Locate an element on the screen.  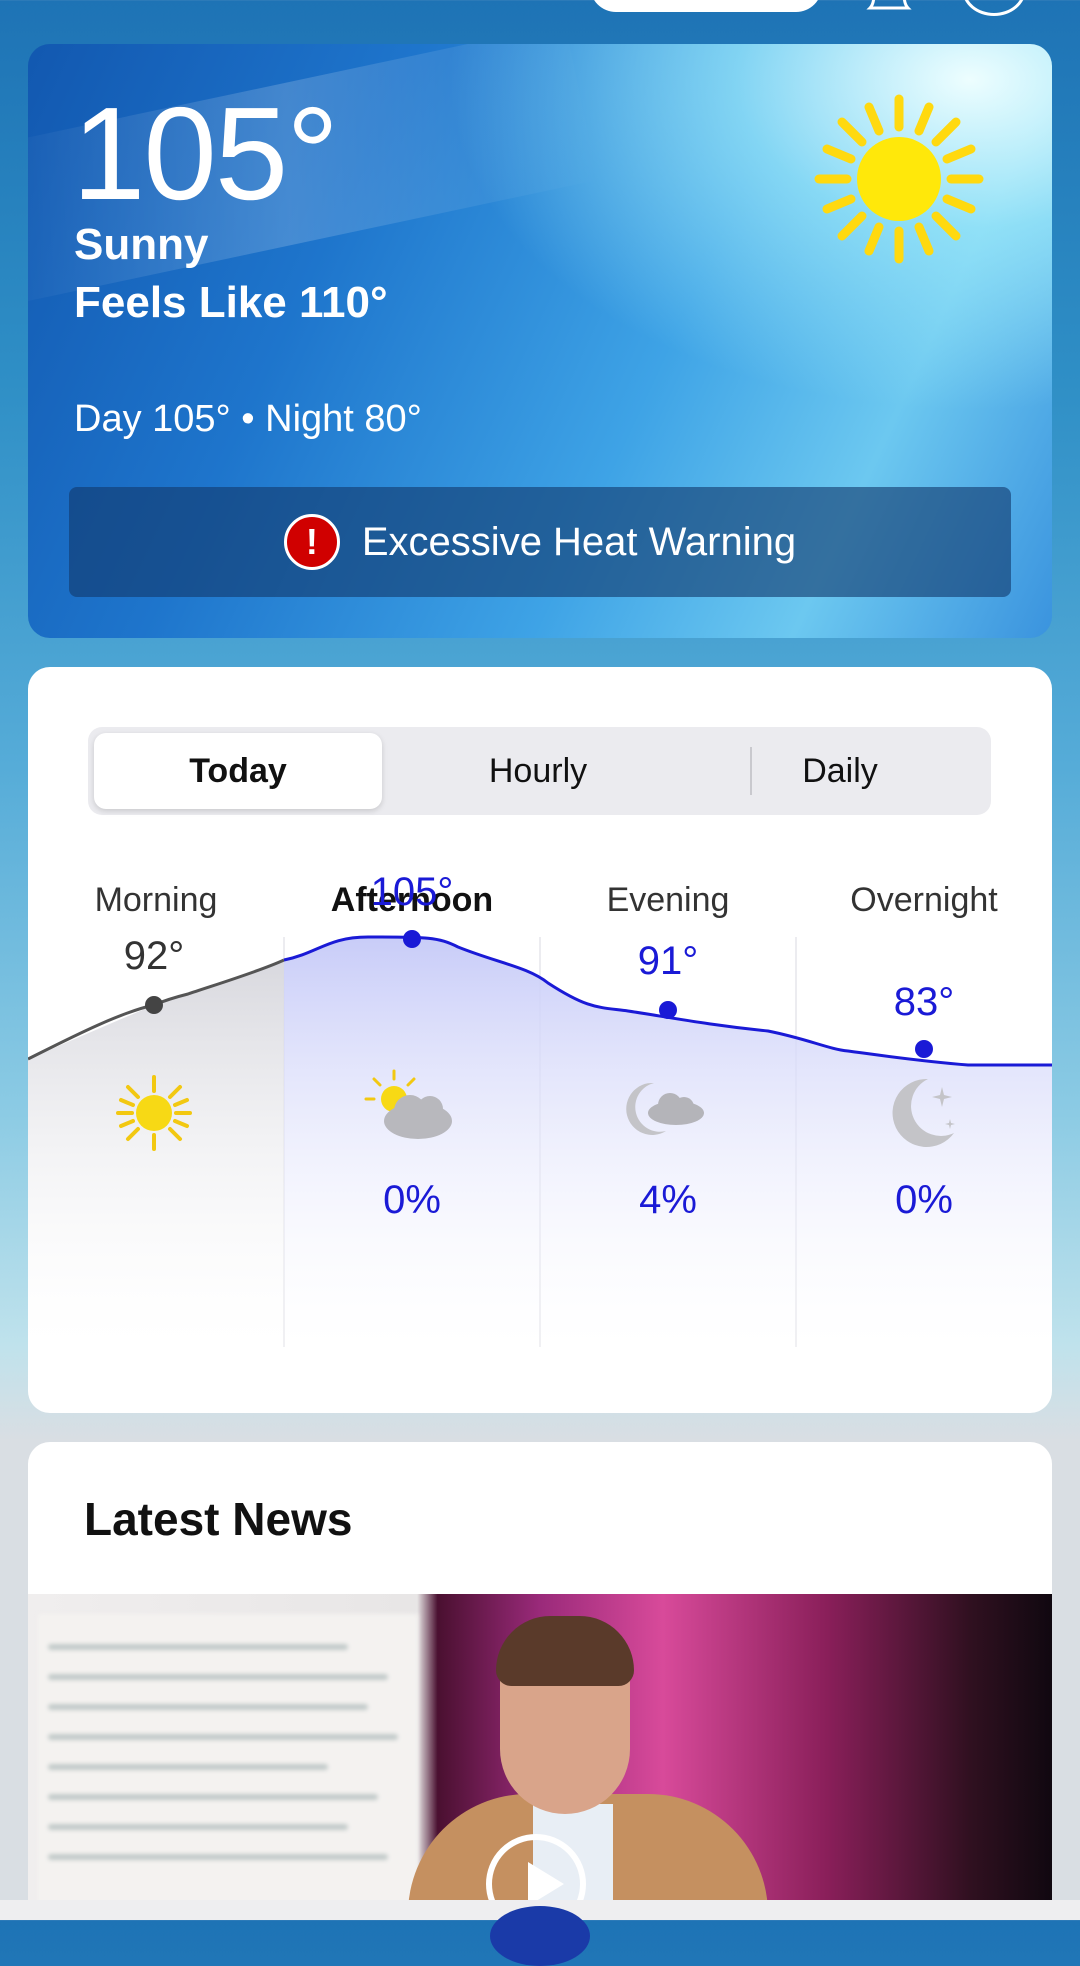
point-morning is located at coordinates (154, 1005).